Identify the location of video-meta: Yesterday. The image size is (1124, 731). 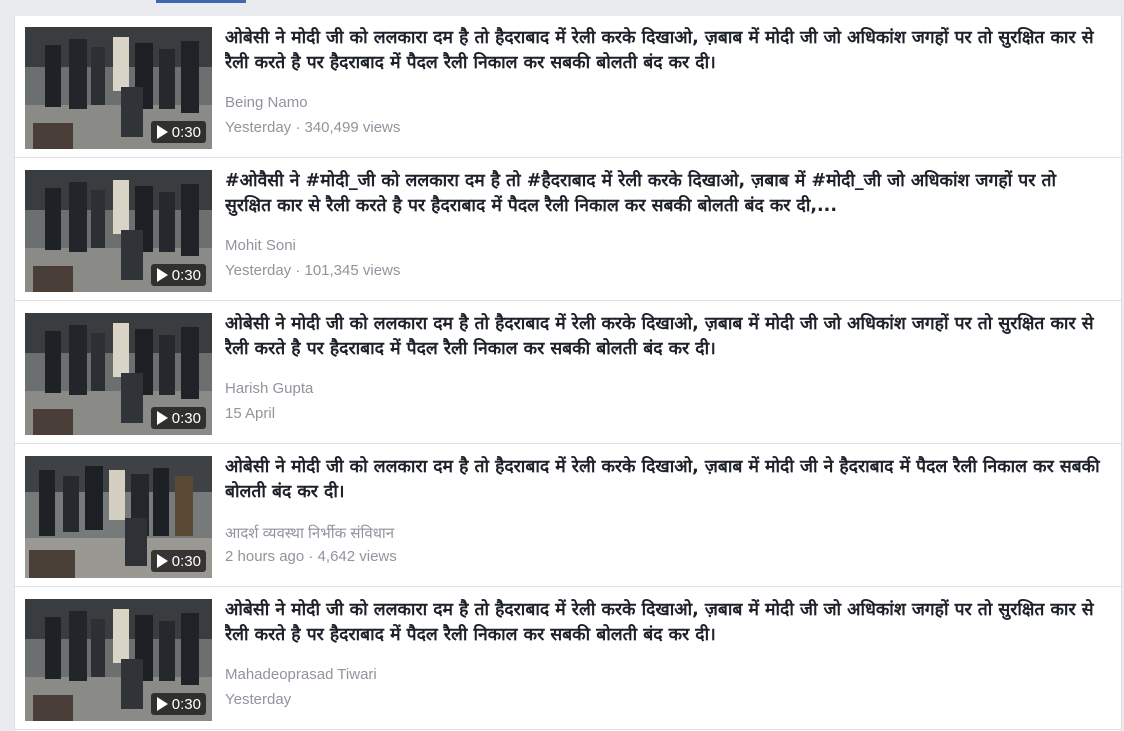
(258, 699).